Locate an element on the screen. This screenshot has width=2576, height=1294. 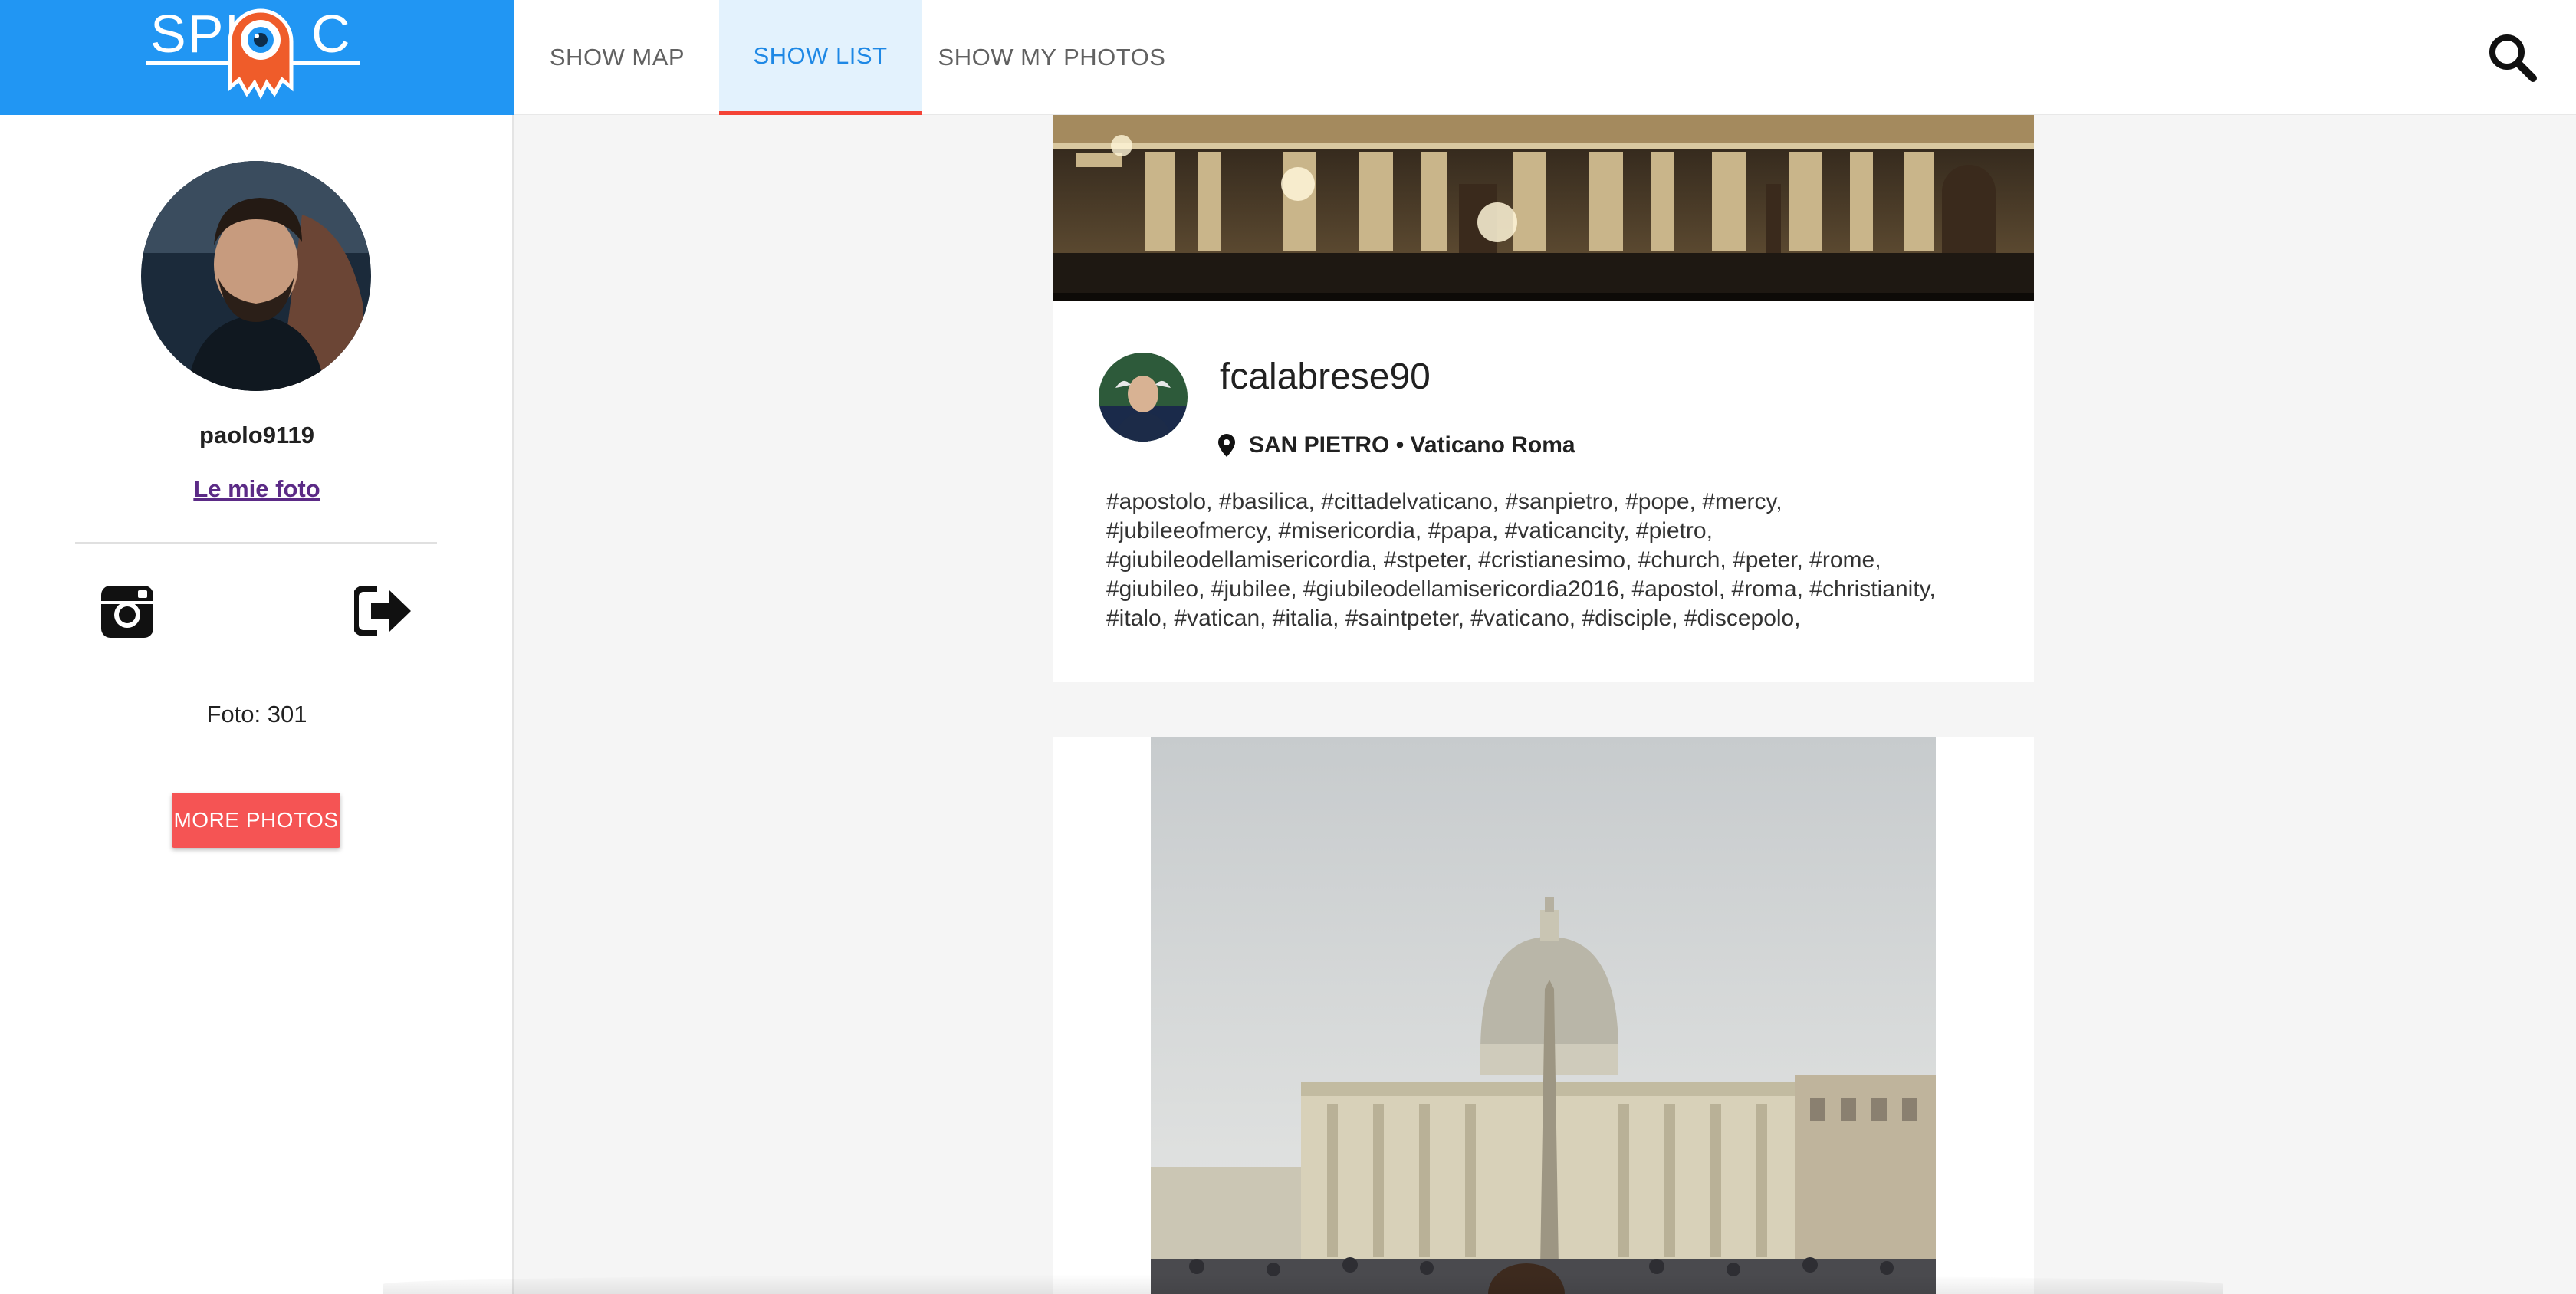
sign-out-icon is located at coordinates (382, 611).